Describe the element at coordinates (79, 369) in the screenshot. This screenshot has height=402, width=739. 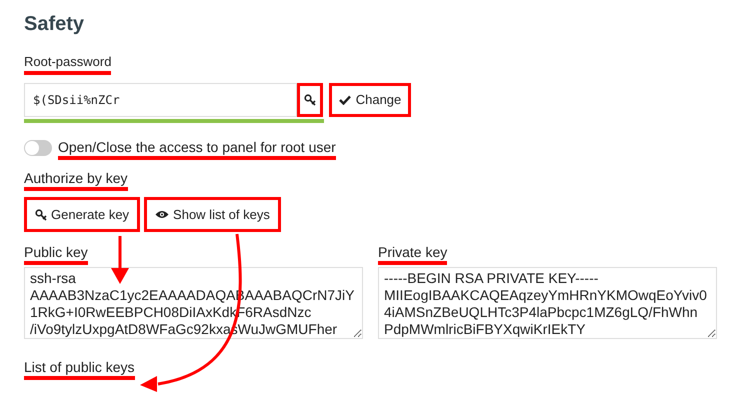
I see `field-label: List of public keys` at that location.